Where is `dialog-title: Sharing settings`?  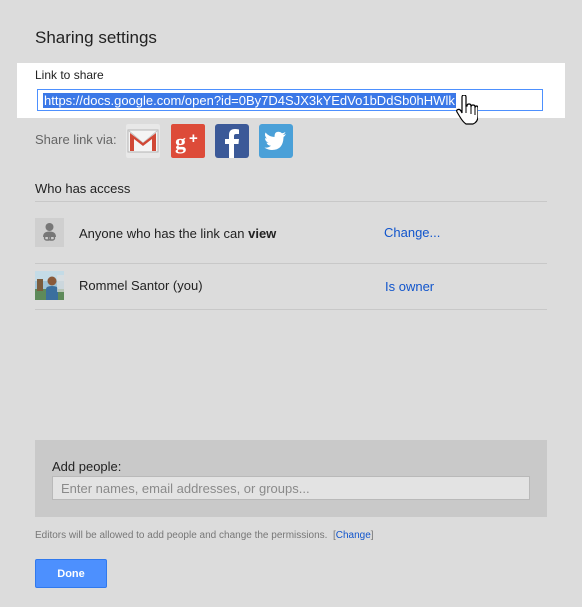
dialog-title: Sharing settings is located at coordinates (96, 37).